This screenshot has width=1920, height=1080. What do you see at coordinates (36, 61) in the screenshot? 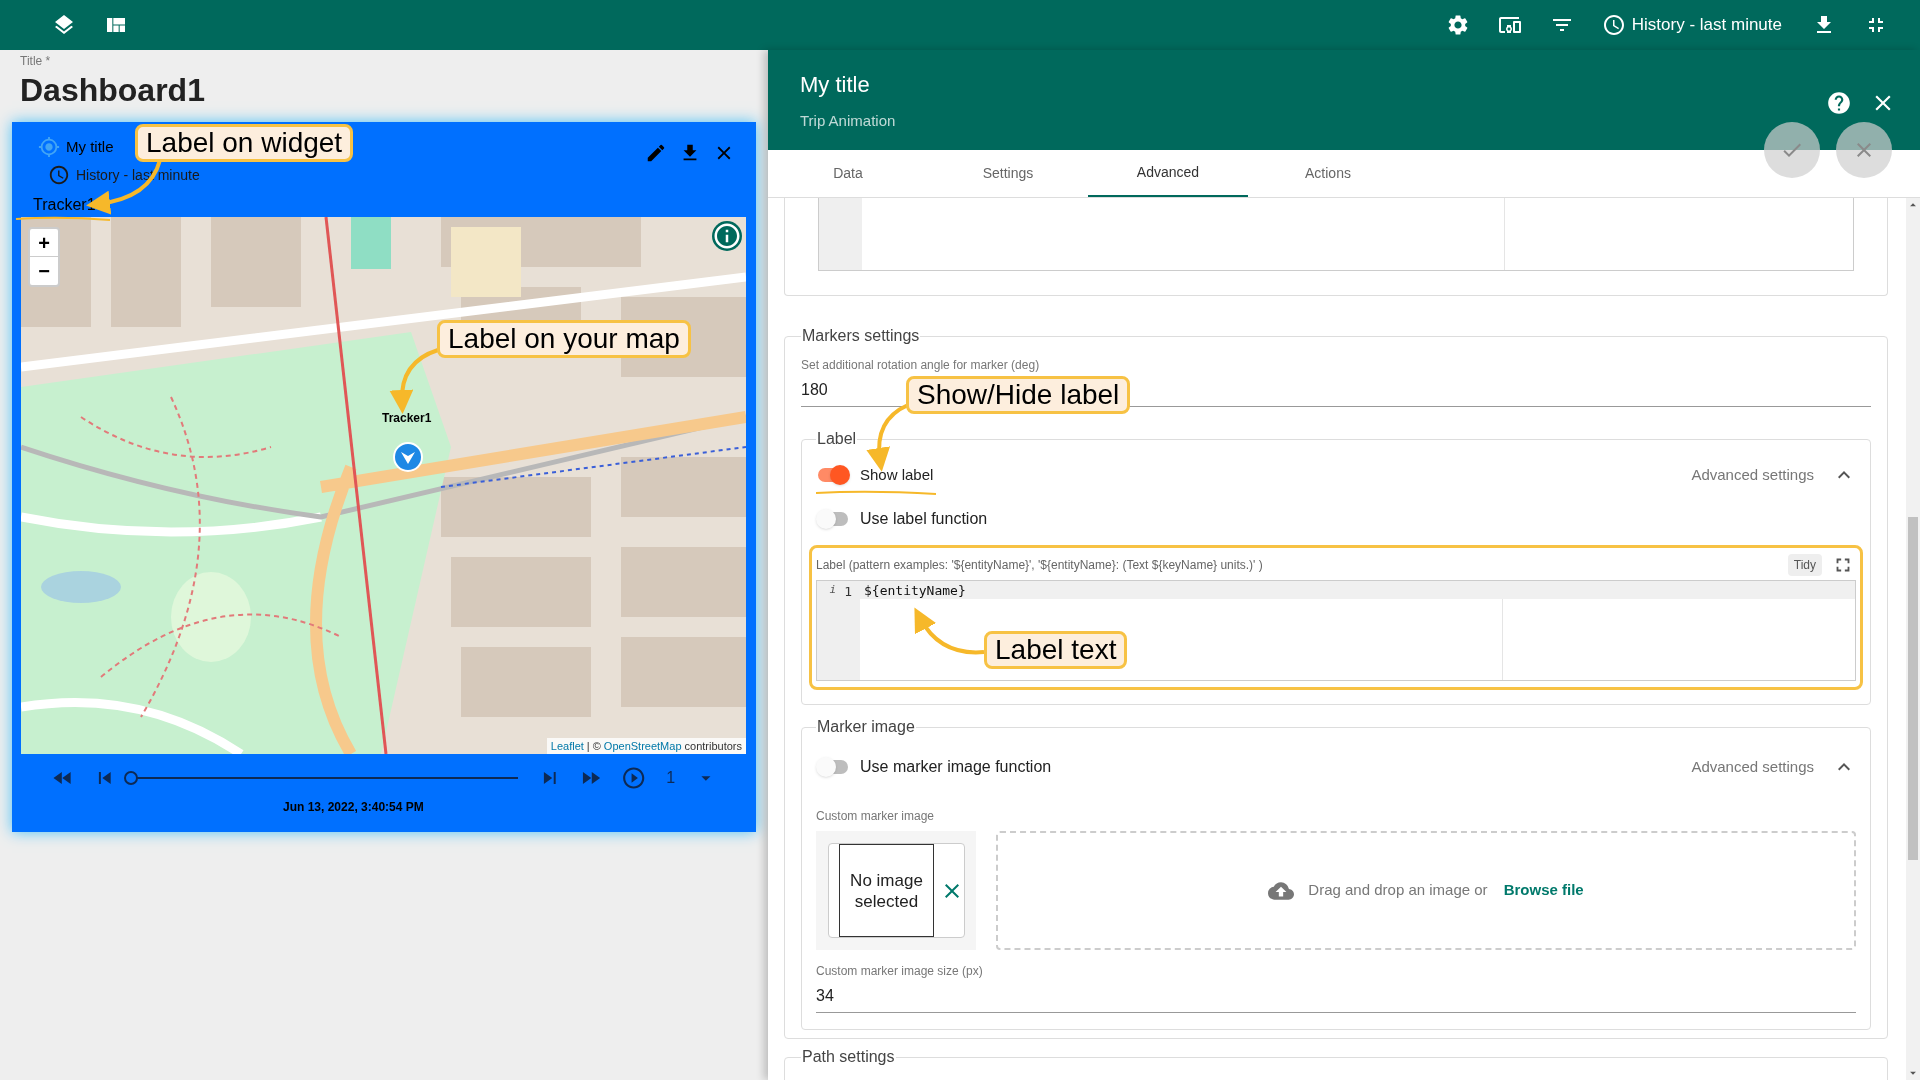
I see `field-label: Title *` at bounding box center [36, 61].